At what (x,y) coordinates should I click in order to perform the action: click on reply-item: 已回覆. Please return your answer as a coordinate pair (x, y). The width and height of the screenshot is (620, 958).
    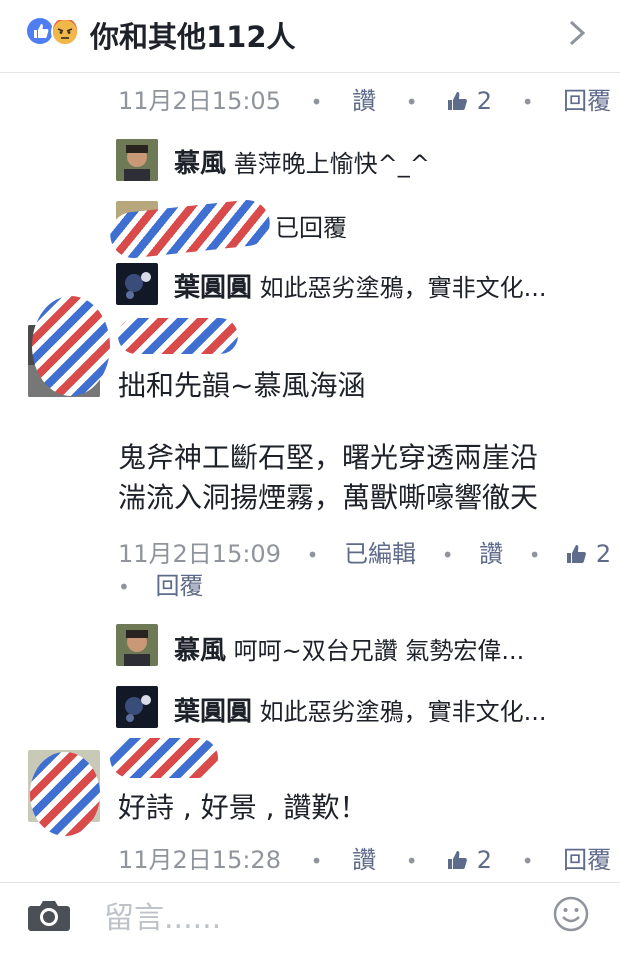
    Looking at the image, I should click on (311, 225).